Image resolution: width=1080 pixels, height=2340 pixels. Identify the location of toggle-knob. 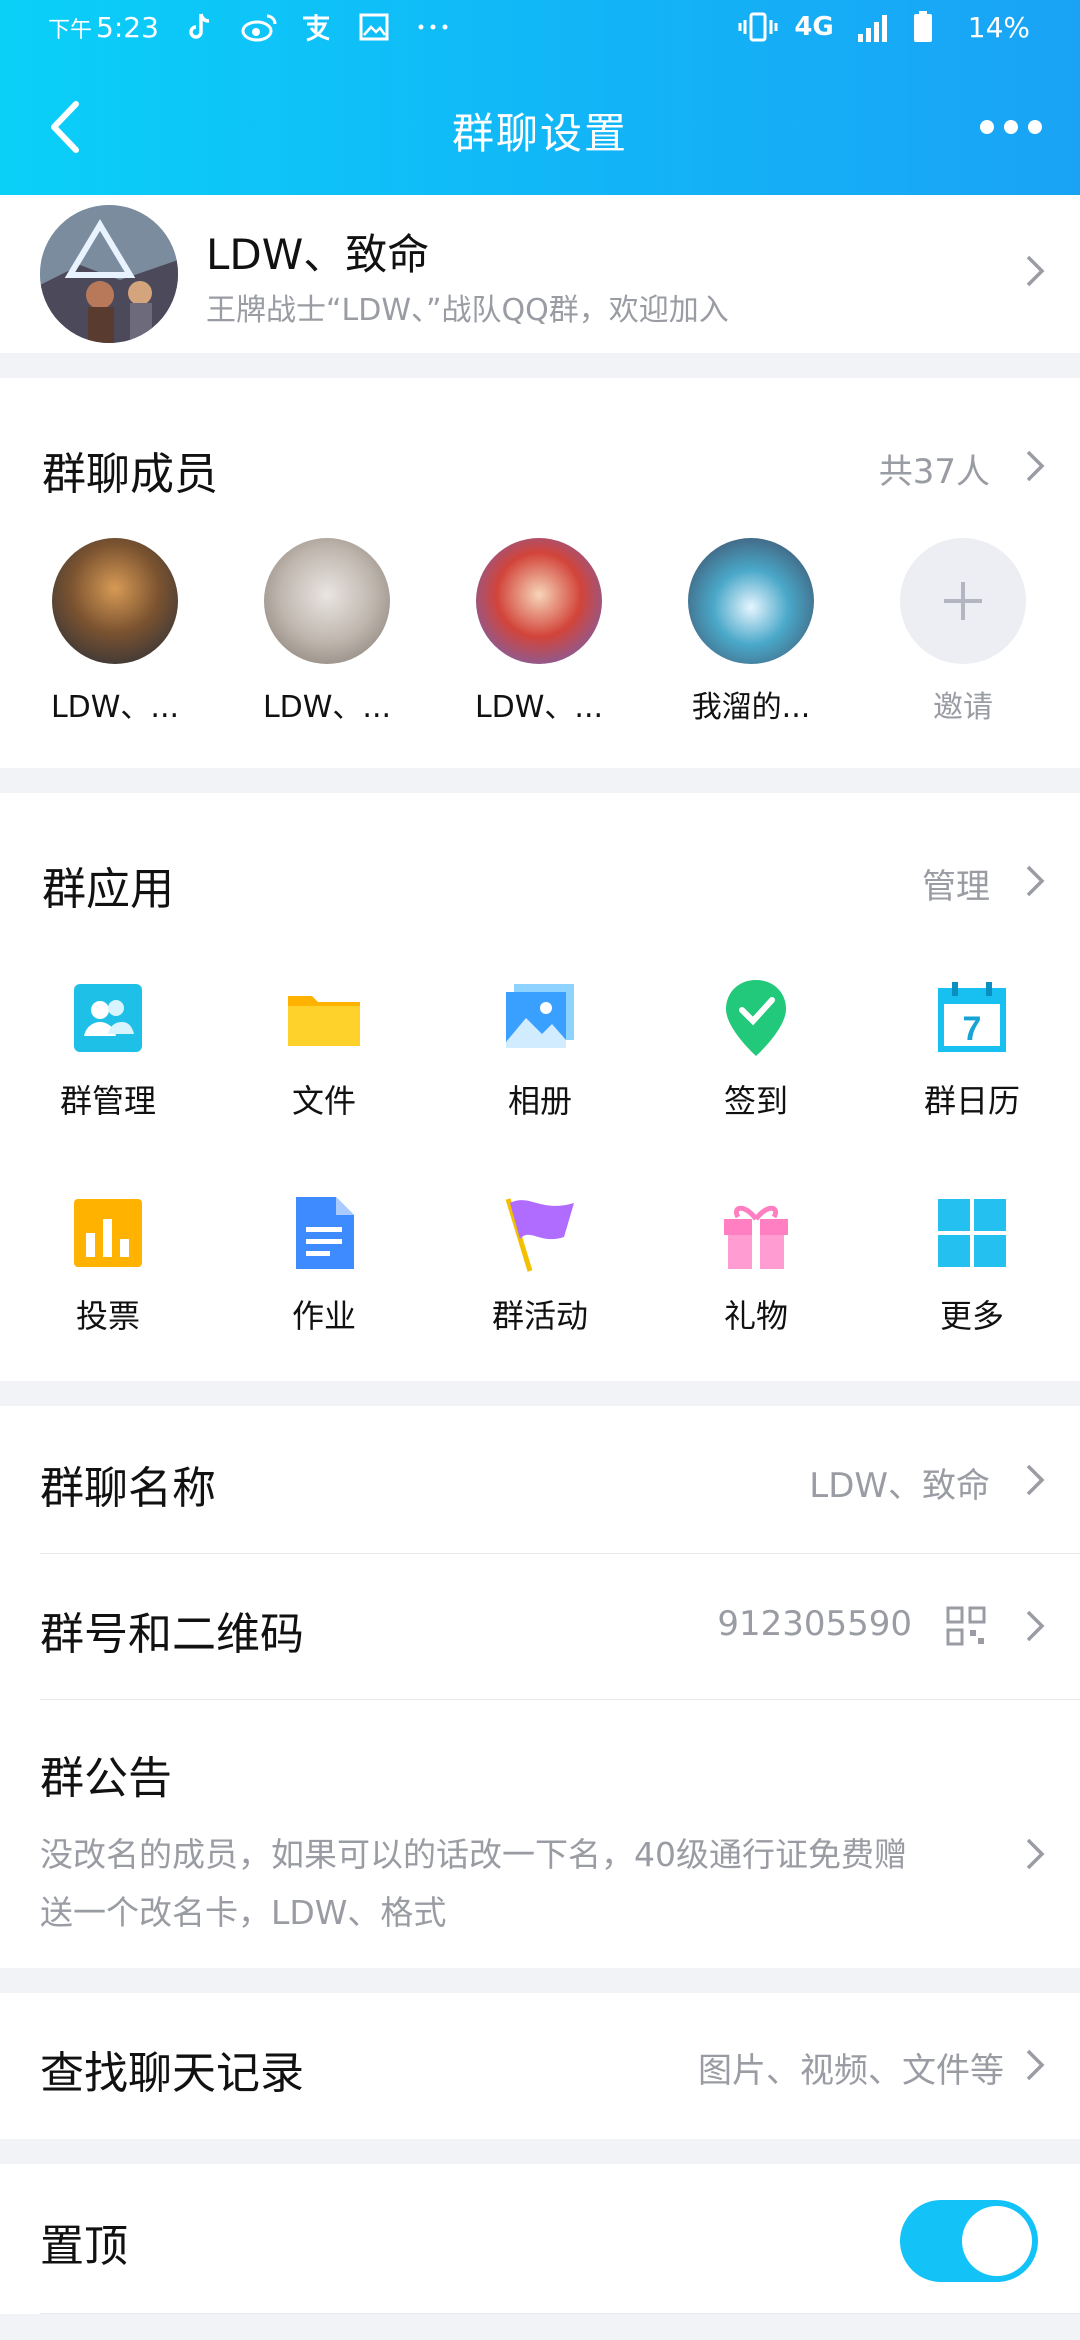
(997, 2241).